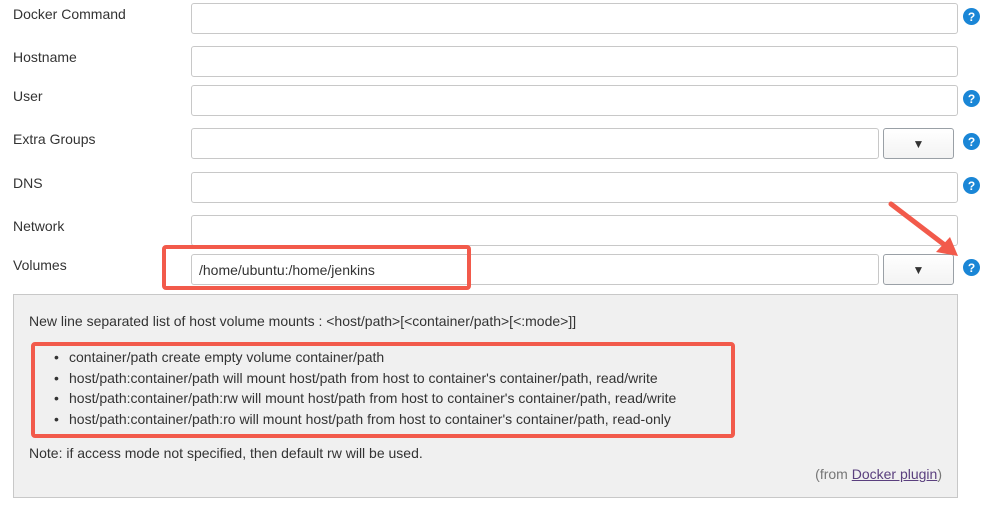 The image size is (981, 509). I want to click on help-icon-docker-command: ?, so click(971, 16).